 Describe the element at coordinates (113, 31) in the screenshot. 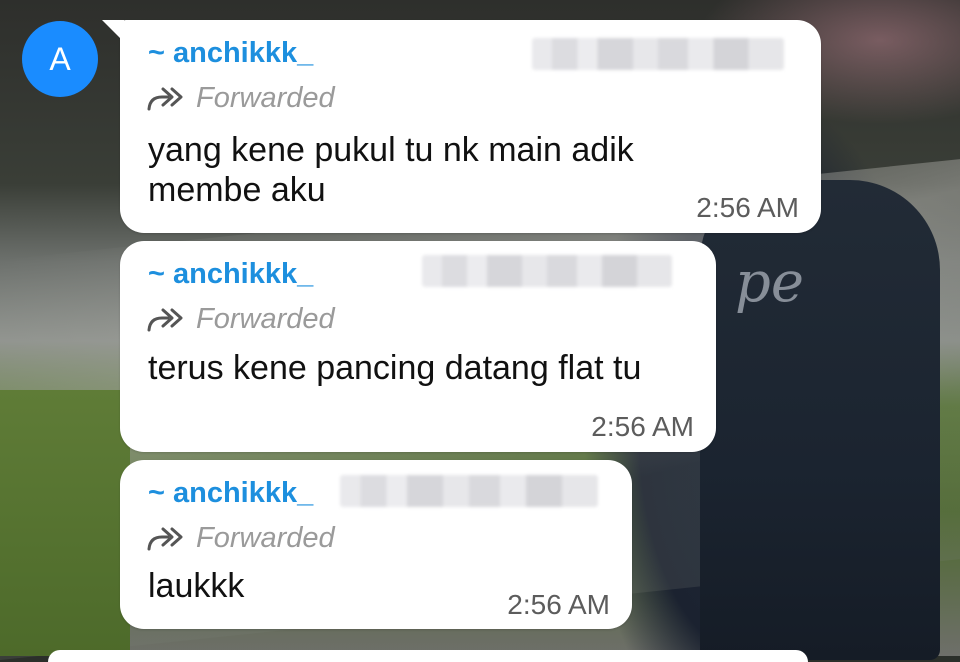

I see `bubble-tail` at that location.